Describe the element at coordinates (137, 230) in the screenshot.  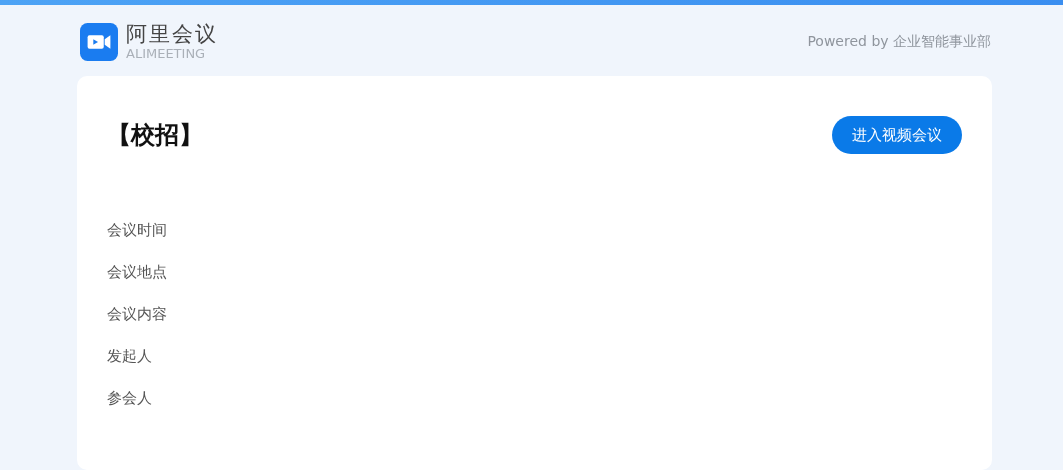
I see `field-label: 会议时间` at that location.